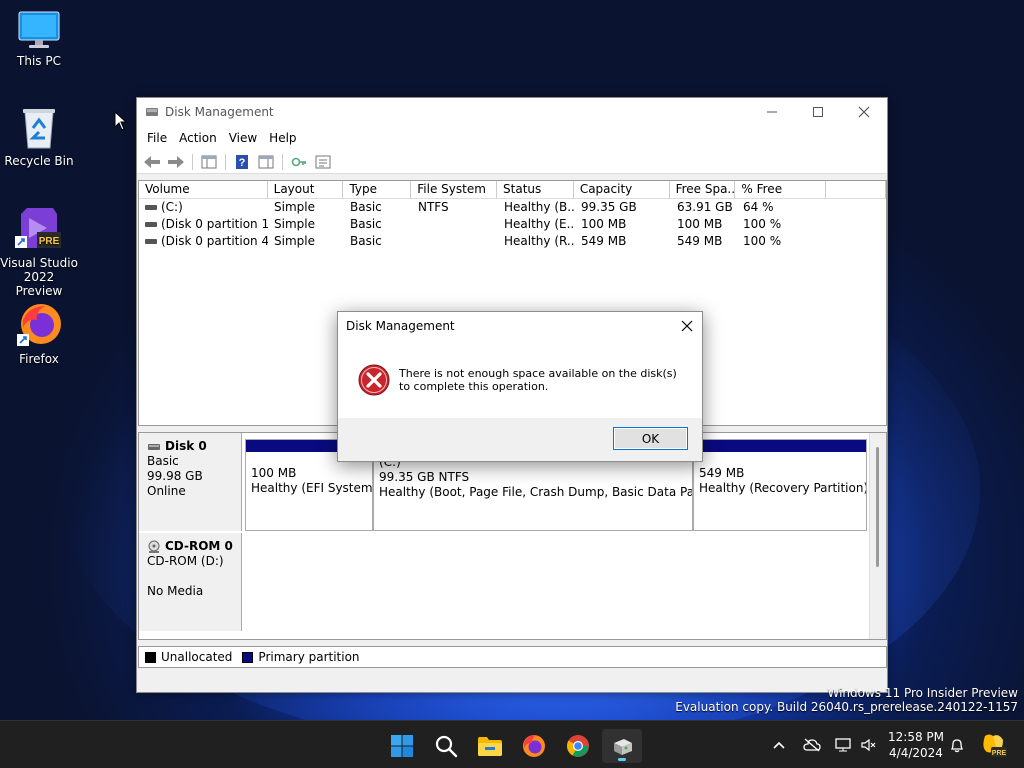 This screenshot has height=768, width=1024. I want to click on network-status-button, so click(812, 744).